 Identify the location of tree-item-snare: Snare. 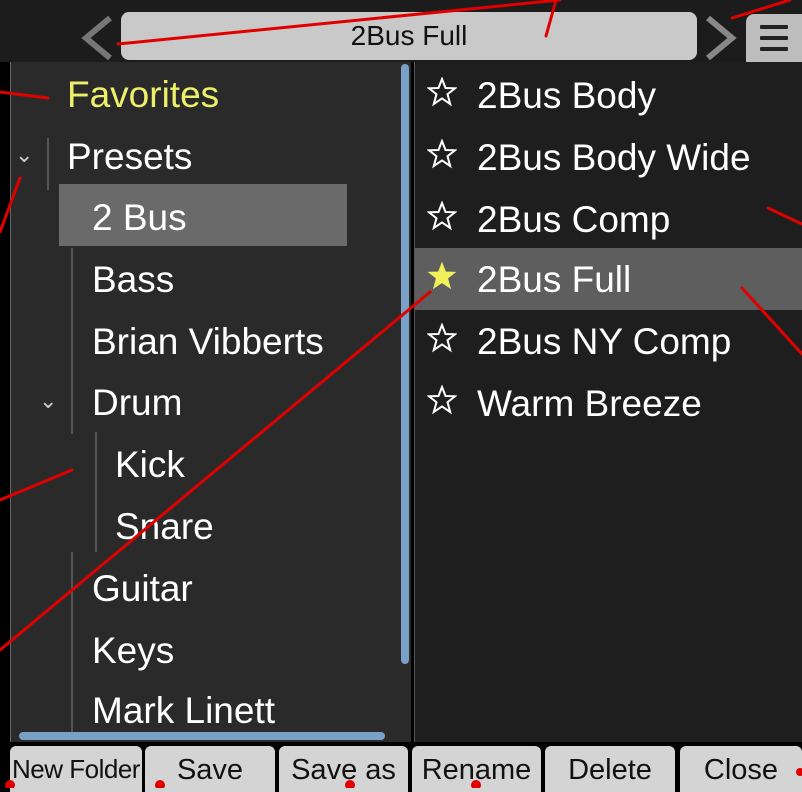
(164, 526).